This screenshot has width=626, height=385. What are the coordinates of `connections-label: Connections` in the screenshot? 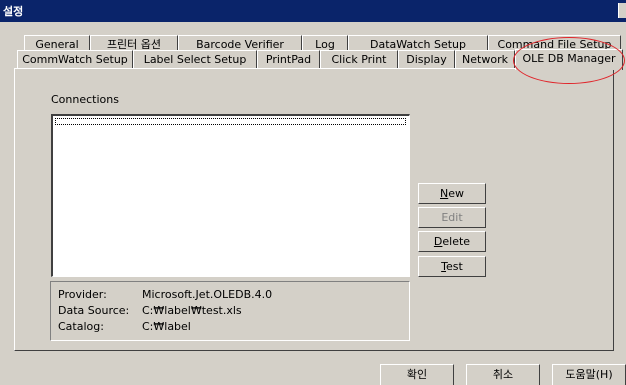 It's located at (85, 99).